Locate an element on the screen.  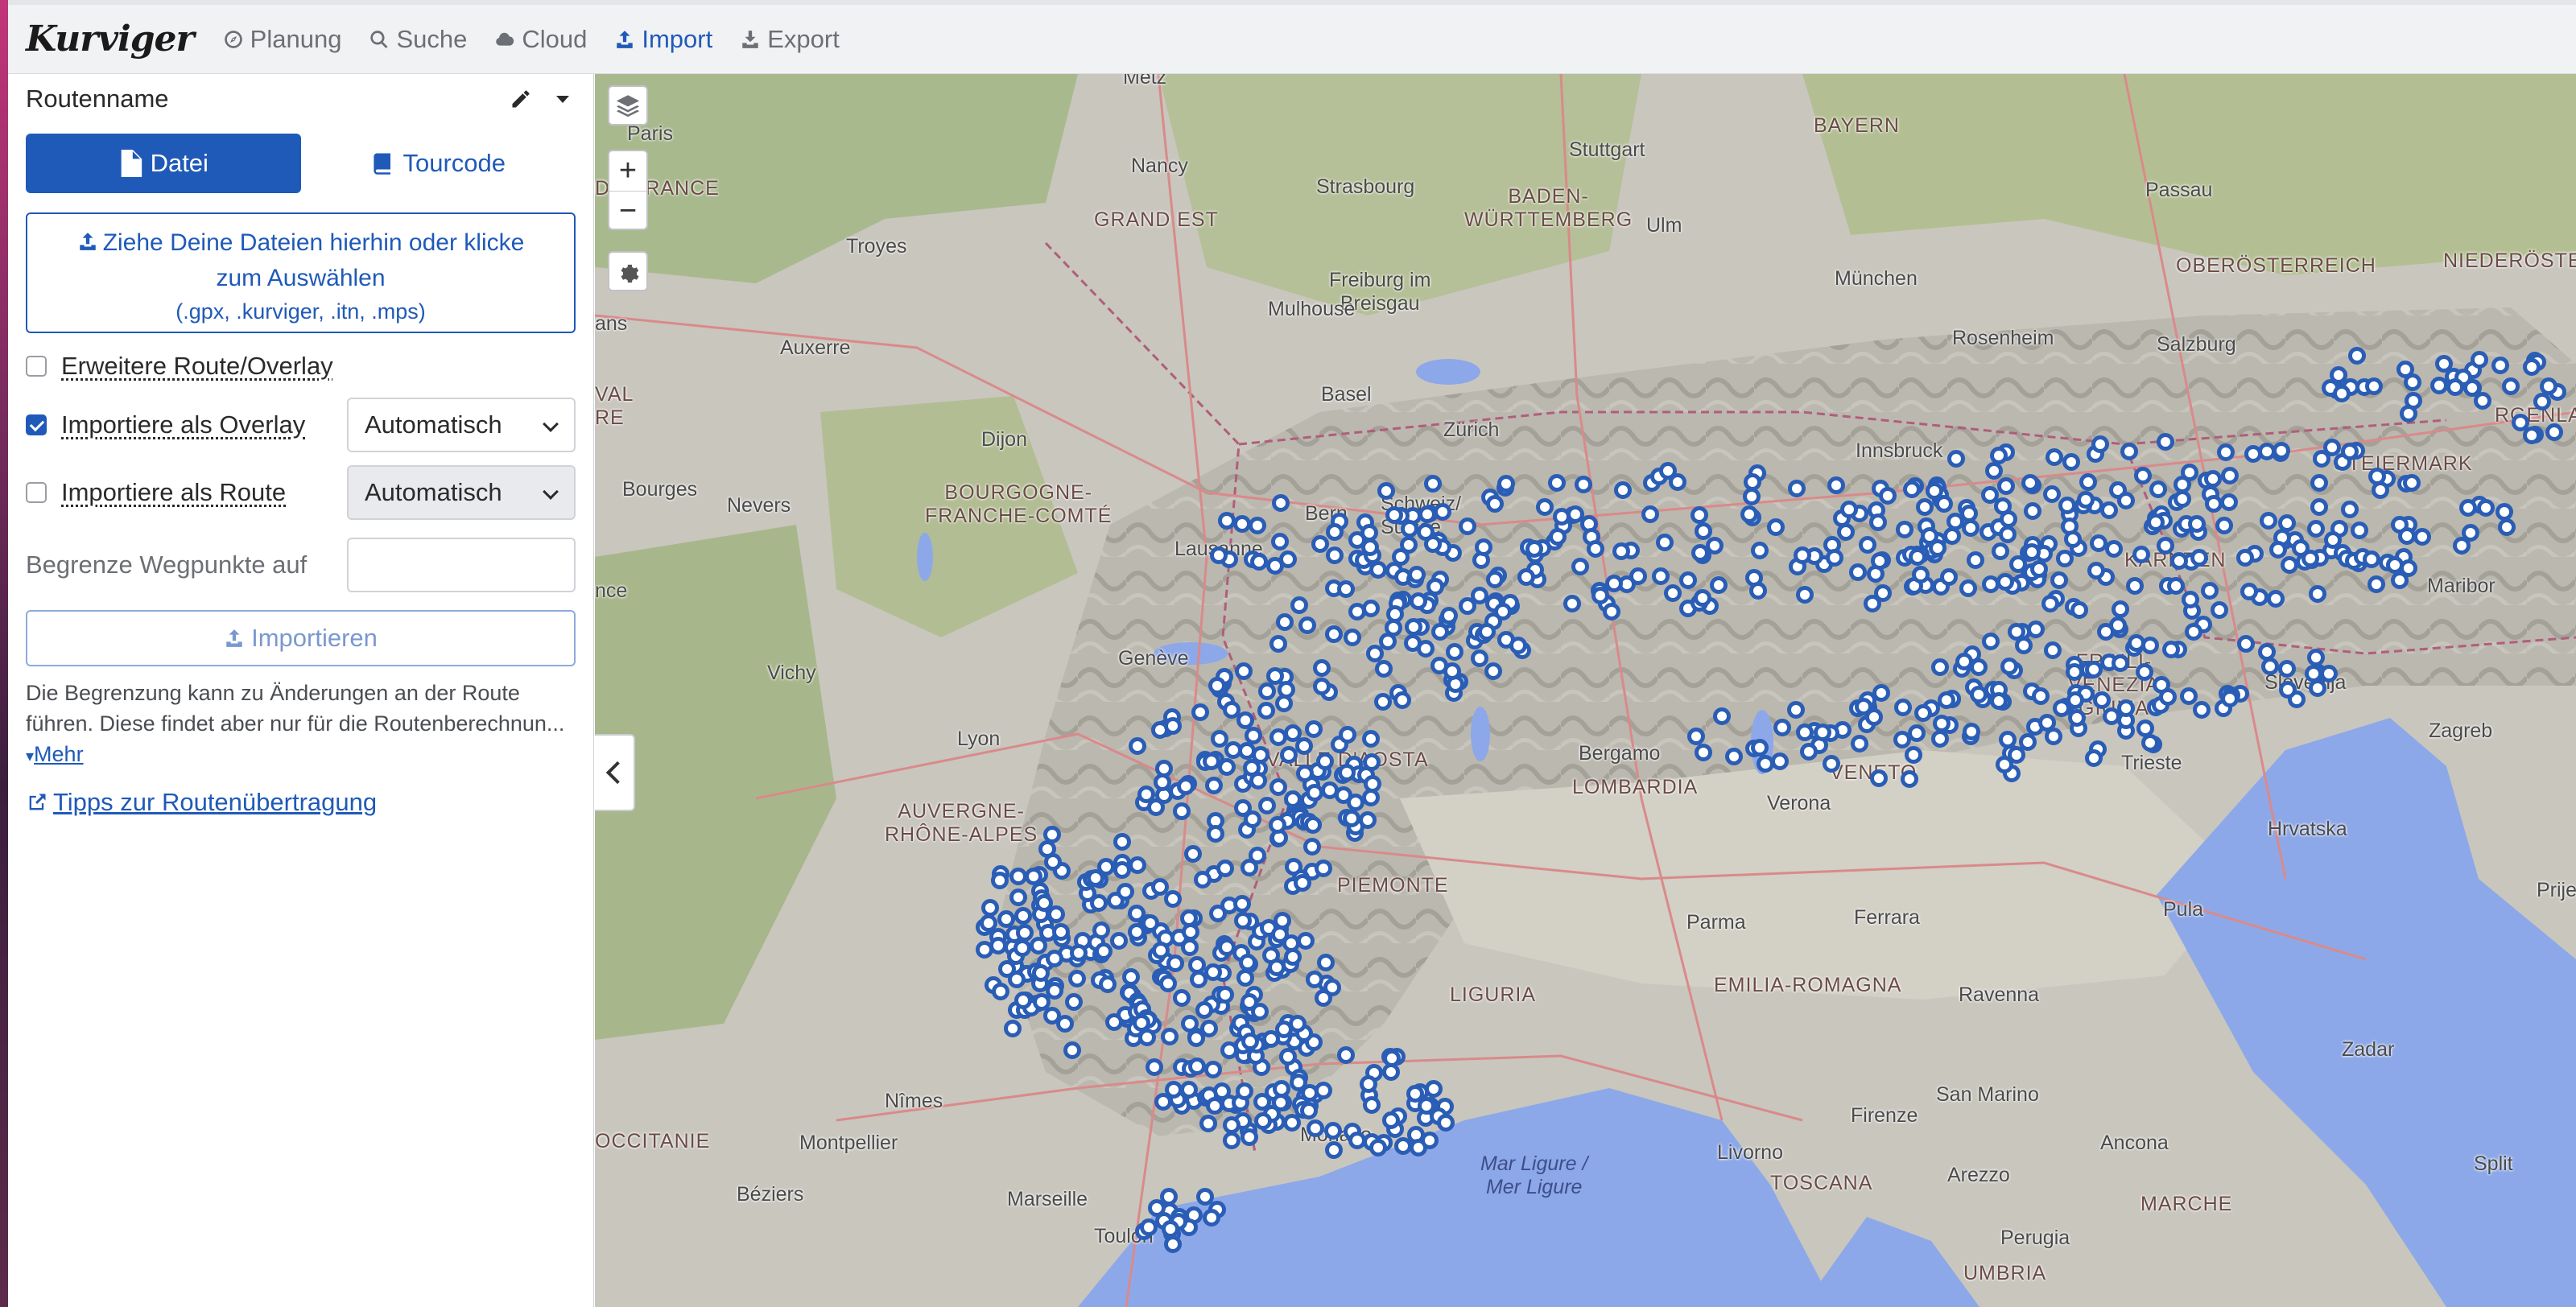
nav-export: Export is located at coordinates (790, 39).